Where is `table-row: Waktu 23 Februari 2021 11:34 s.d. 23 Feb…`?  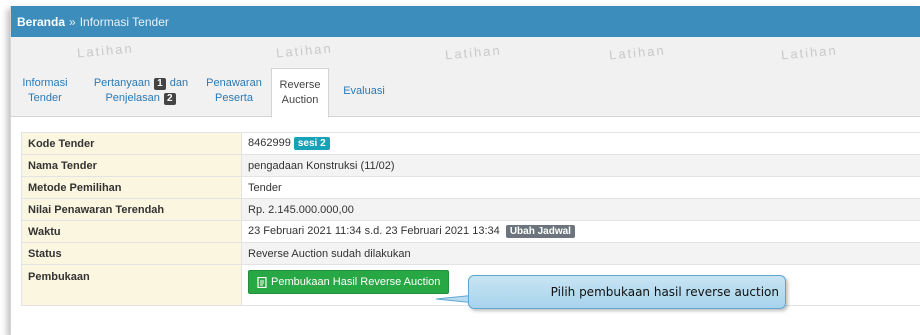
table-row: Waktu 23 Februari 2021 11:34 s.d. 23 Feb… is located at coordinates (470, 231).